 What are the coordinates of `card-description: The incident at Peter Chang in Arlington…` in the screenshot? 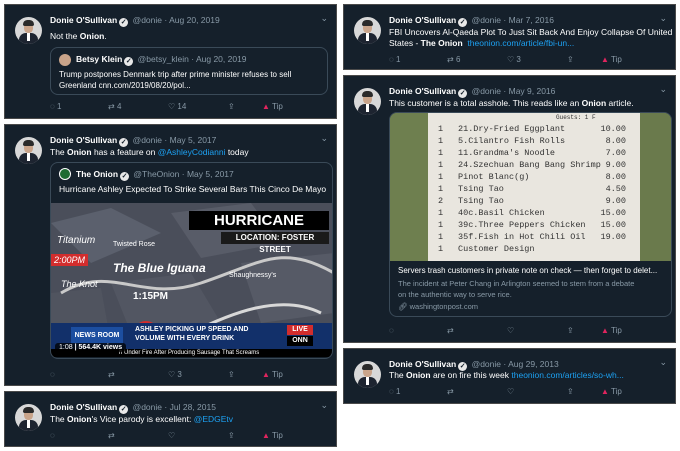 It's located at (516, 283).